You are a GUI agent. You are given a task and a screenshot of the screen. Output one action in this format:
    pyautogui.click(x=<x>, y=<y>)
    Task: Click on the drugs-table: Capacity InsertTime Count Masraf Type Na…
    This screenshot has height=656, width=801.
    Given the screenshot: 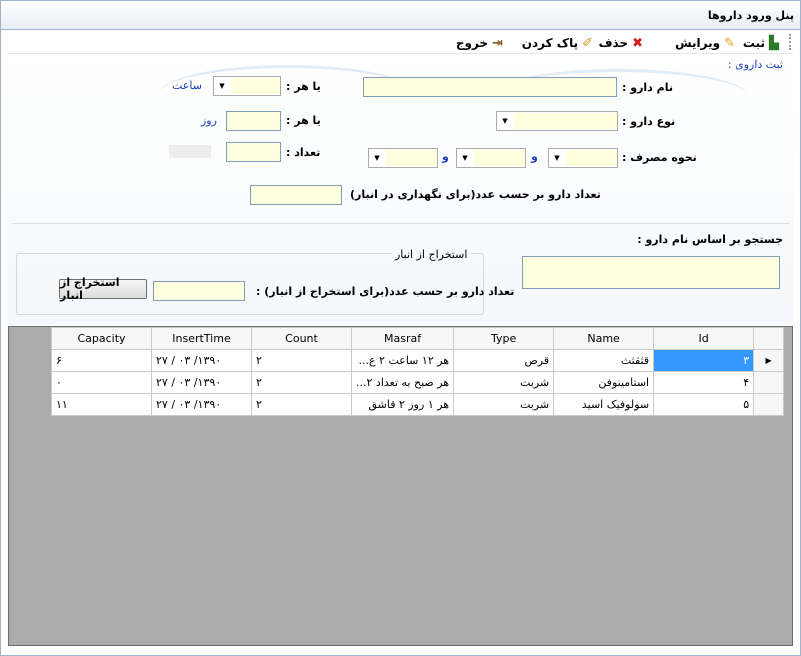 What is the action you would take?
    pyautogui.click(x=418, y=371)
    